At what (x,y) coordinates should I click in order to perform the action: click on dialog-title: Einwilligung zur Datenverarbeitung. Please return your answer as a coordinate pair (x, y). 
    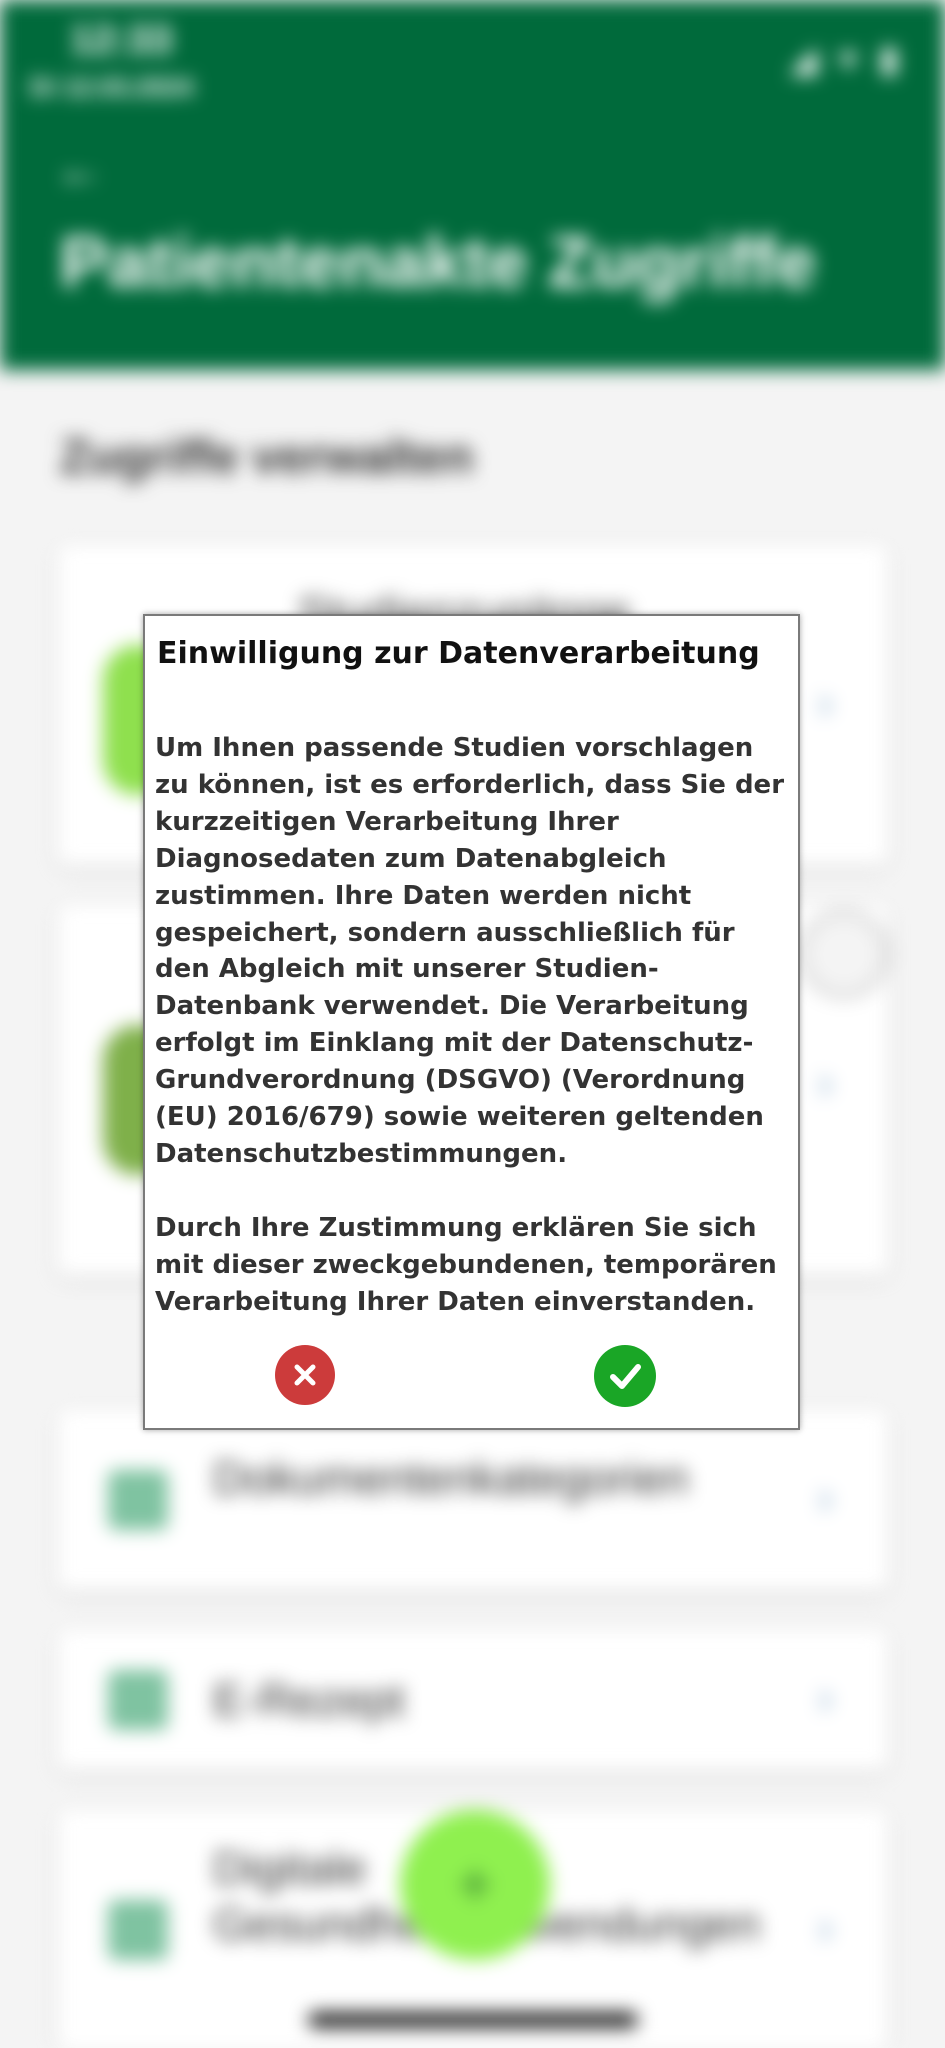
    Looking at the image, I should click on (458, 653).